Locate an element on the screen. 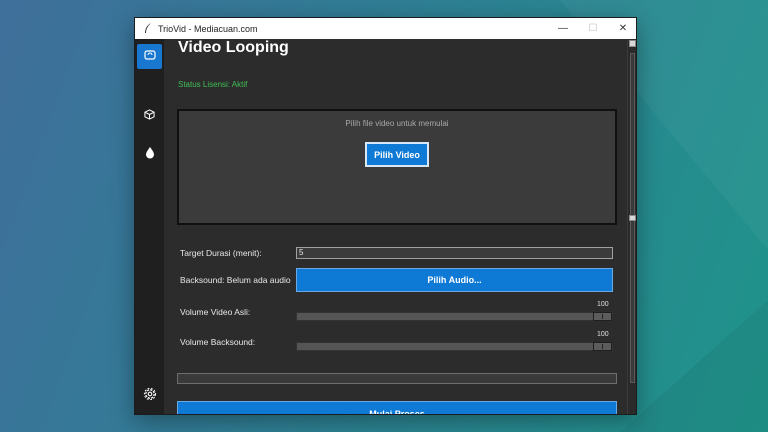 This screenshot has width=768, height=432. start-process-button: Mulai Proses is located at coordinates (397, 407).